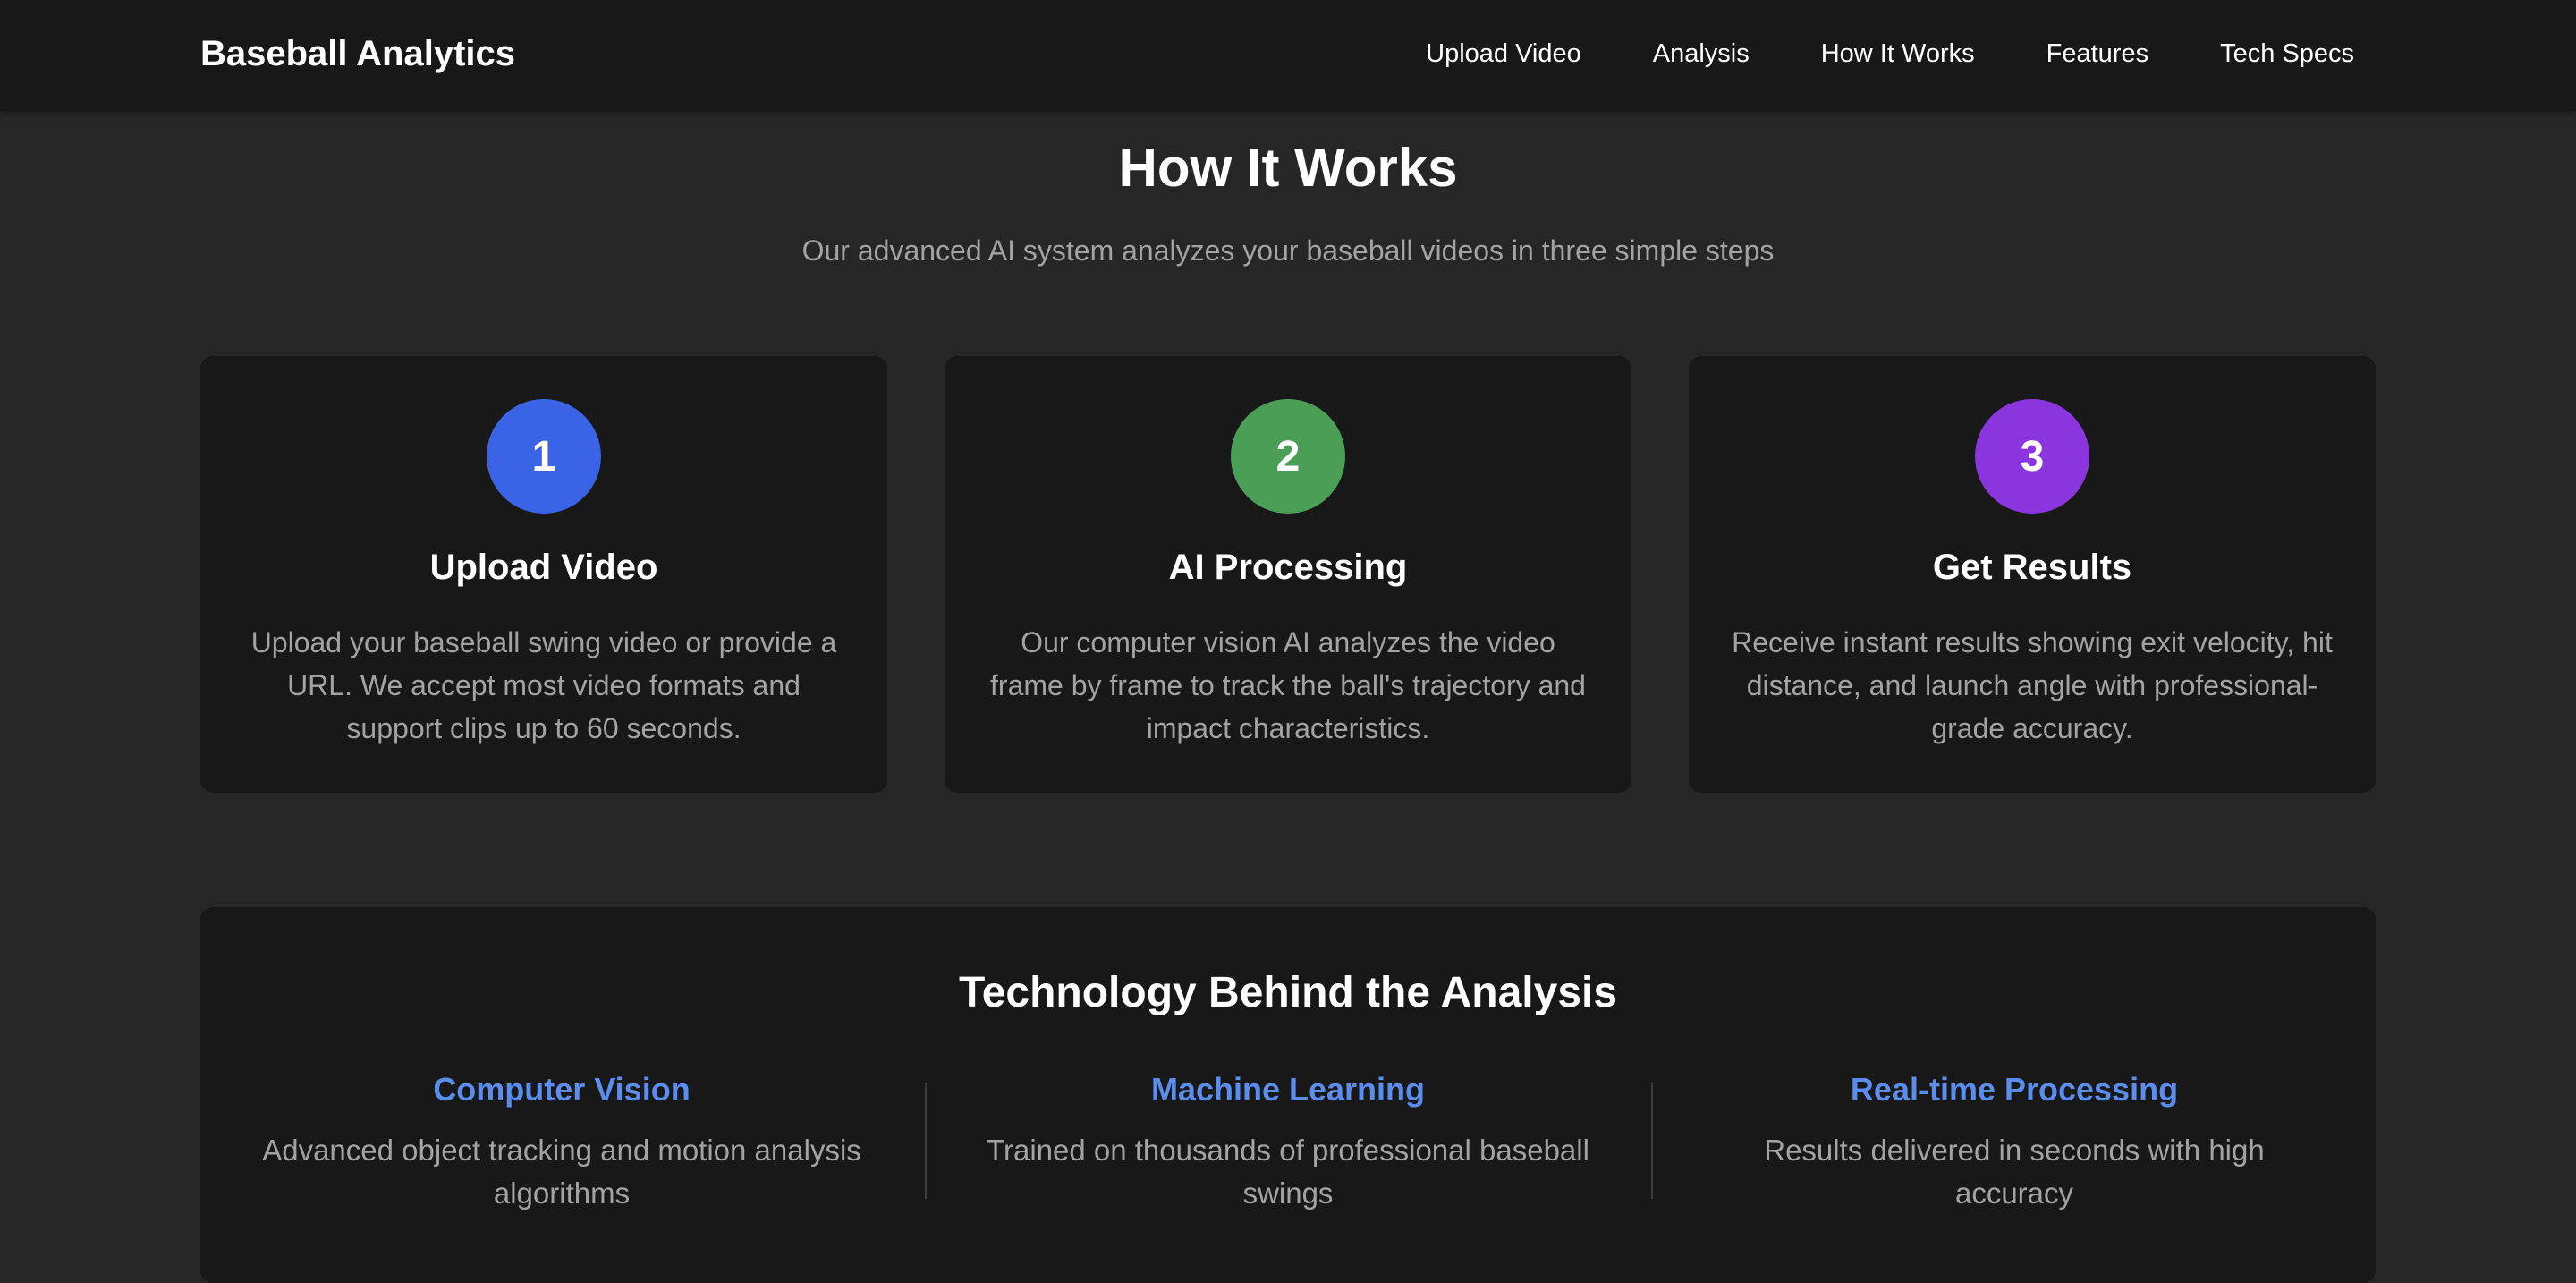 This screenshot has height=1283, width=2576. Describe the element at coordinates (2032, 567) in the screenshot. I see `step-title: Get Results` at that location.